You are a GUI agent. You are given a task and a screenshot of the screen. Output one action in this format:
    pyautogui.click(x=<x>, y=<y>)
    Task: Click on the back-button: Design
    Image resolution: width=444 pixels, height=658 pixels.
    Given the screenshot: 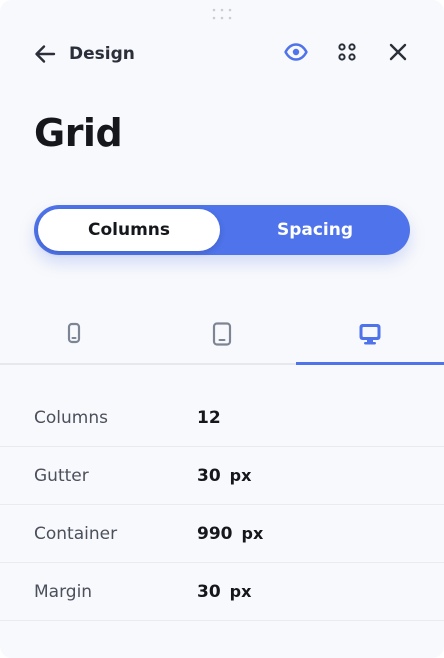 What is the action you would take?
    pyautogui.click(x=84, y=54)
    